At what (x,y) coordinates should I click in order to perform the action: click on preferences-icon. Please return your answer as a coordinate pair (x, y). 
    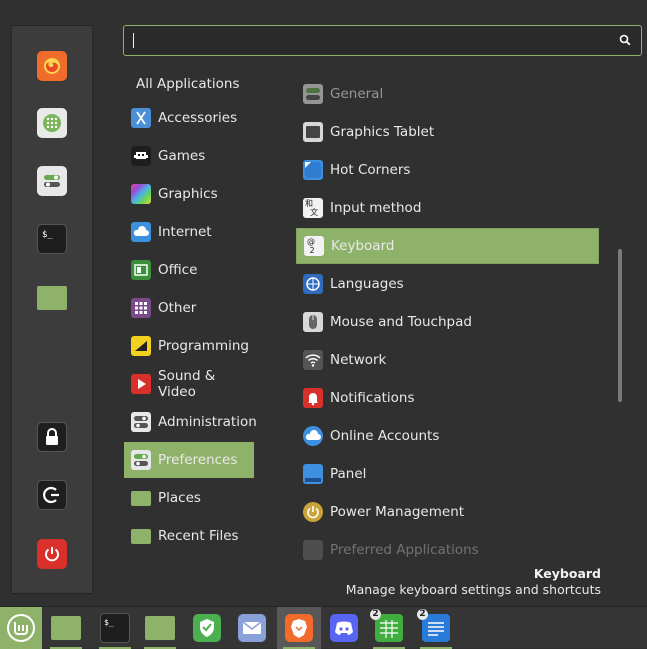
    Looking at the image, I should click on (141, 460).